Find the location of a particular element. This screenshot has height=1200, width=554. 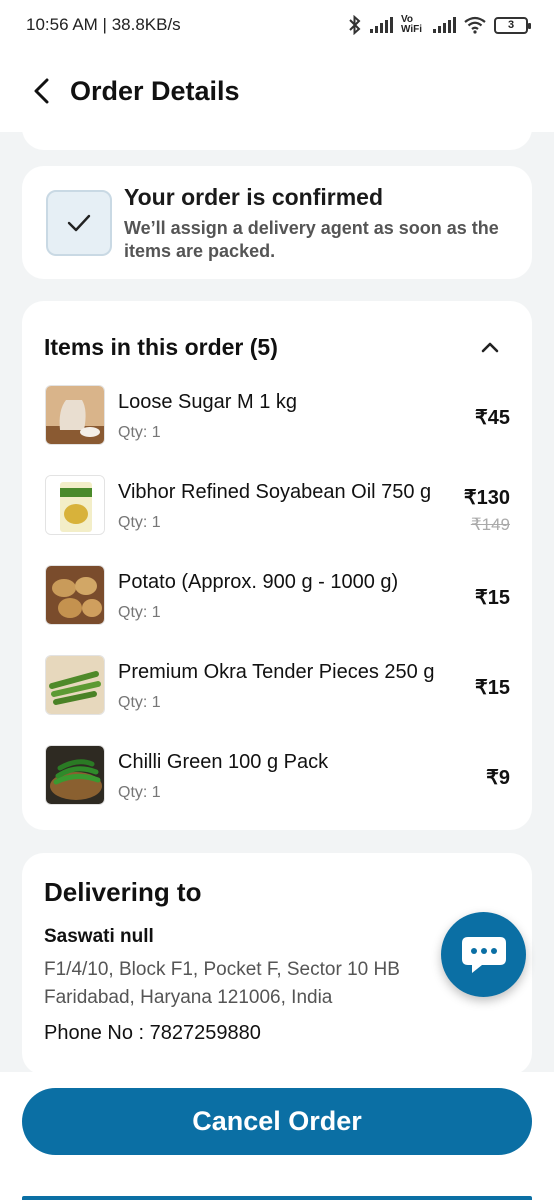

back-arrow-icon is located at coordinates (42, 91).